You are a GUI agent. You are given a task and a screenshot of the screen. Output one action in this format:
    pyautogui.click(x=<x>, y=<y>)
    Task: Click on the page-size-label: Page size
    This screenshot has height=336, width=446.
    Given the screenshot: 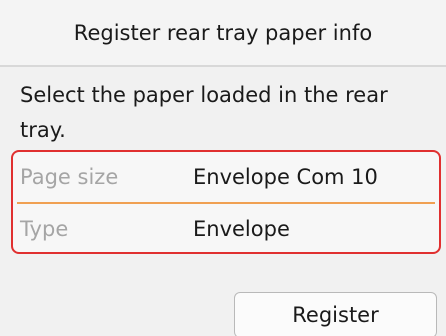 What is the action you would take?
    pyautogui.click(x=69, y=177)
    